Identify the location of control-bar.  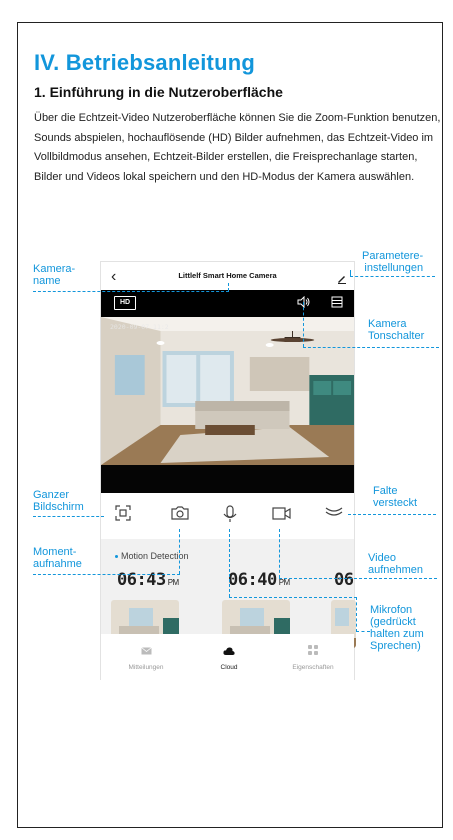
(227, 516).